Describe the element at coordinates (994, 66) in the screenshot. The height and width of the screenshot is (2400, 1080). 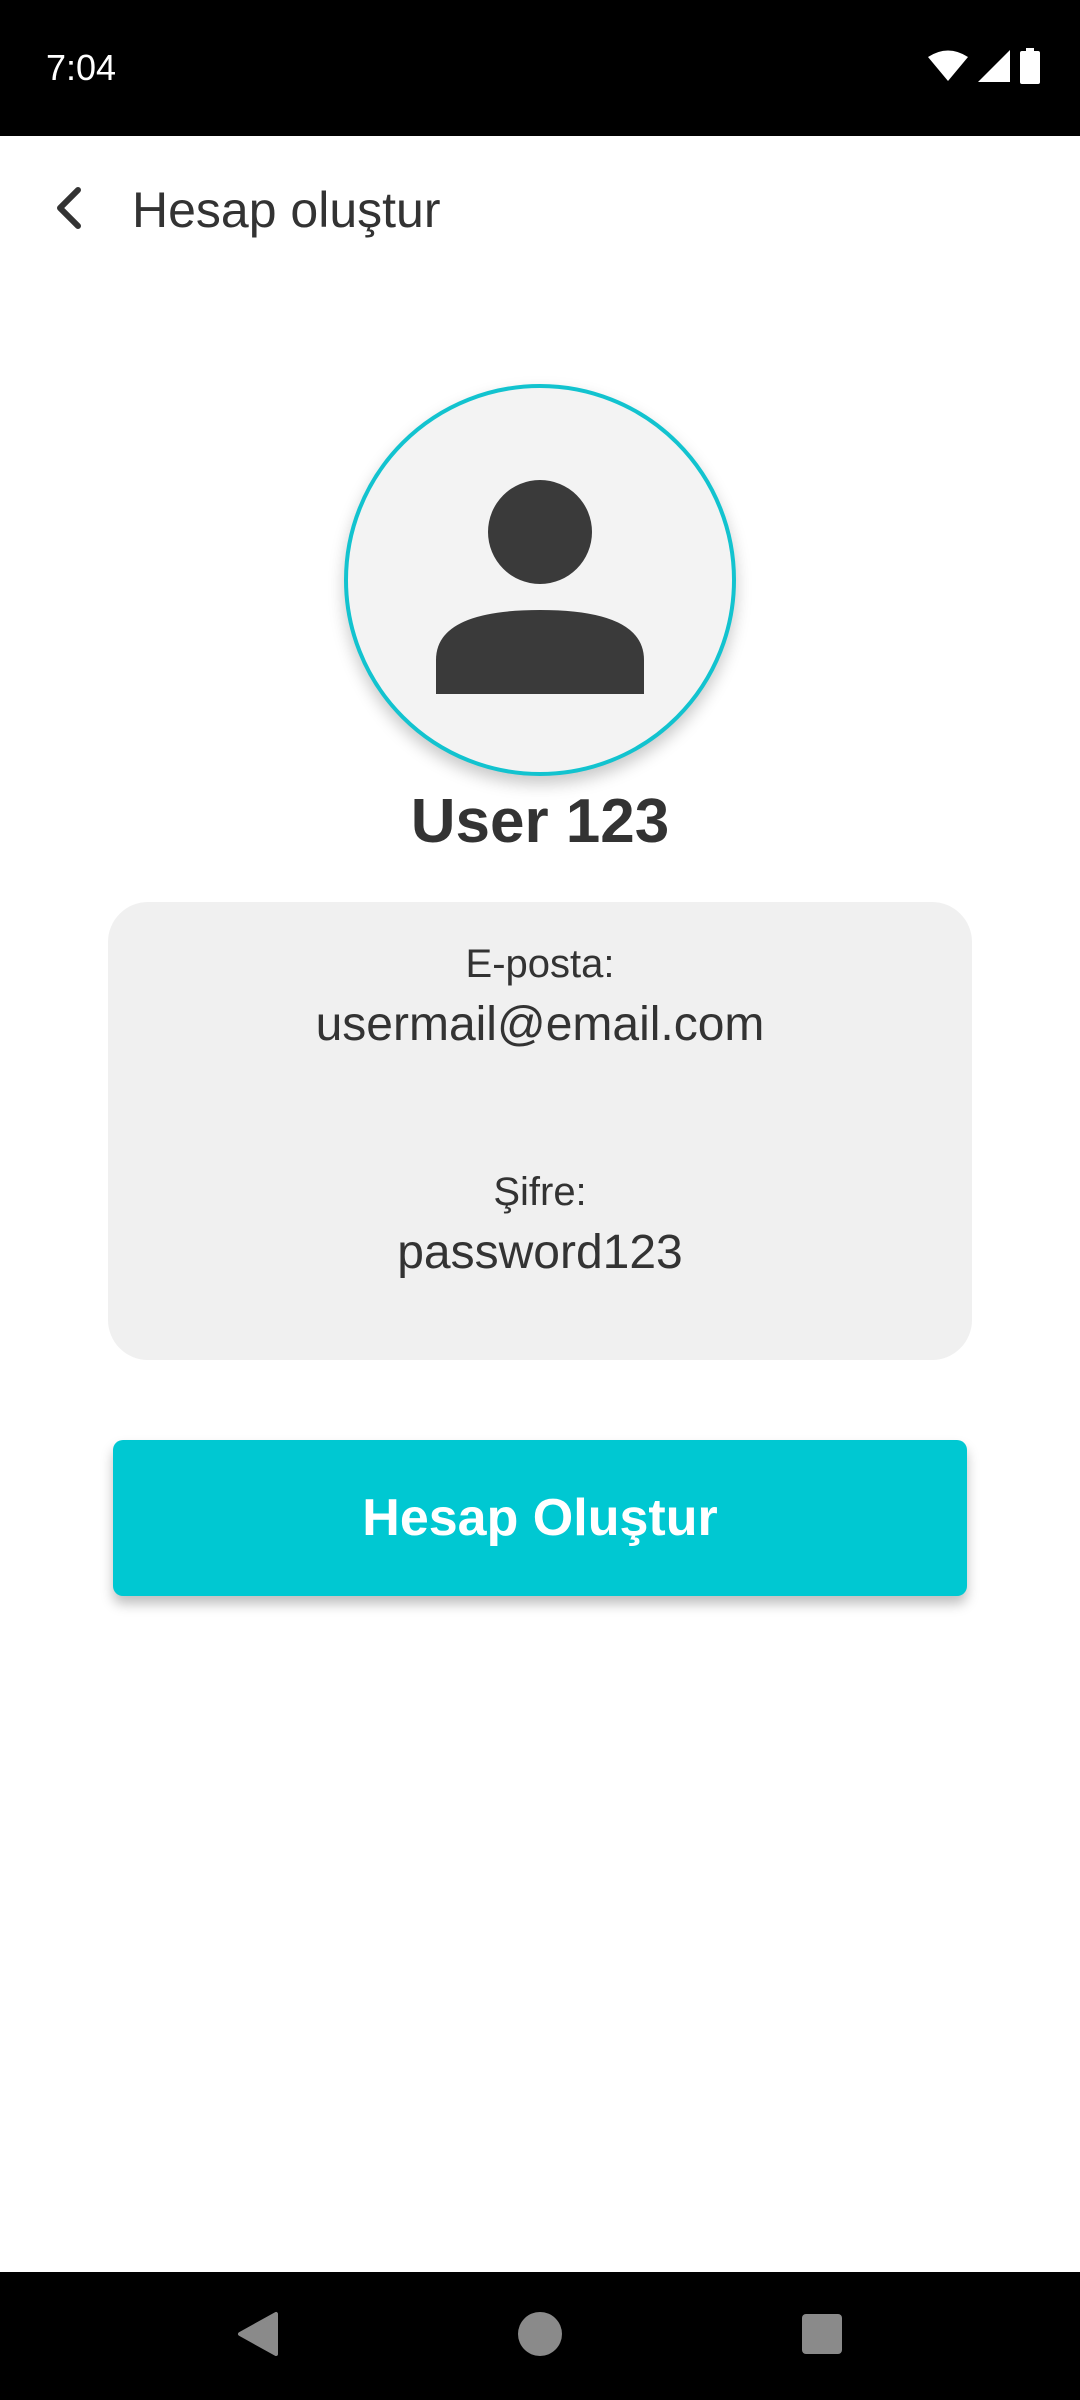
I see `signal-icon` at that location.